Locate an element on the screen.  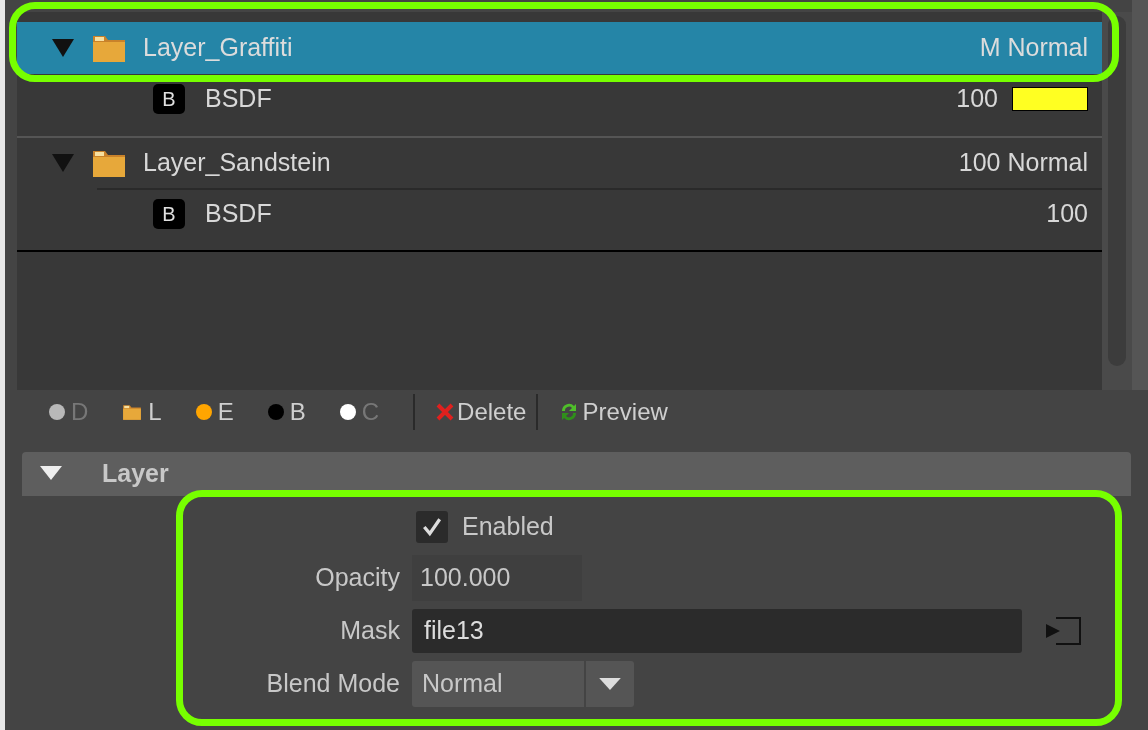
close-icon is located at coordinates (445, 412).